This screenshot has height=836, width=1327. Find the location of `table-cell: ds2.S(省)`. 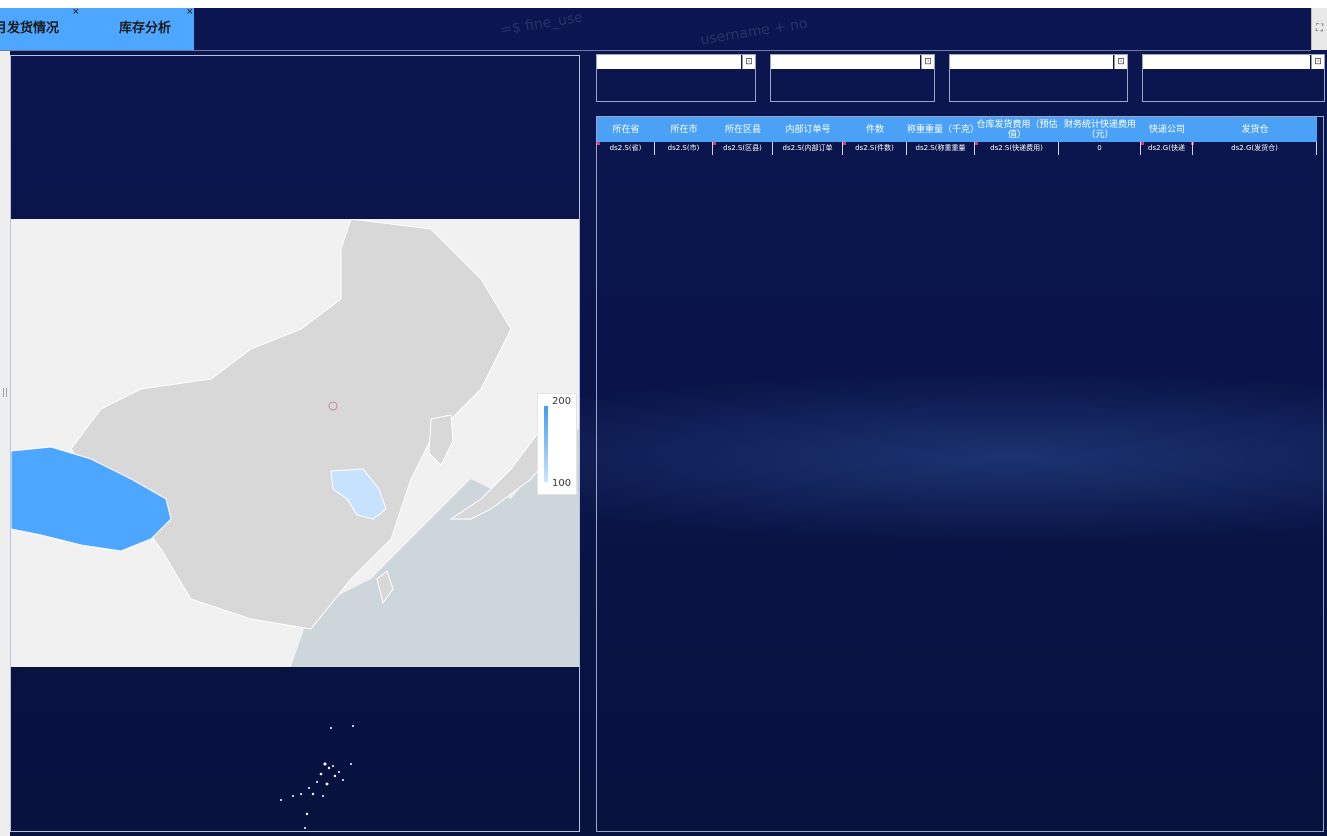

table-cell: ds2.S(省) is located at coordinates (626, 148).